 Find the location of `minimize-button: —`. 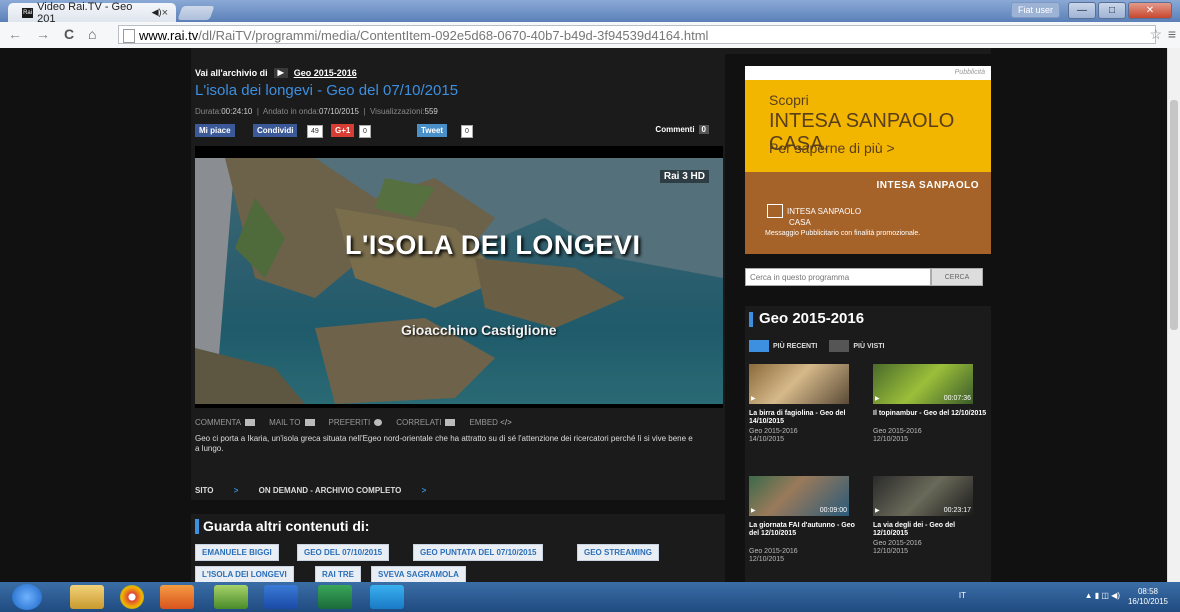

minimize-button: — is located at coordinates (1082, 10).